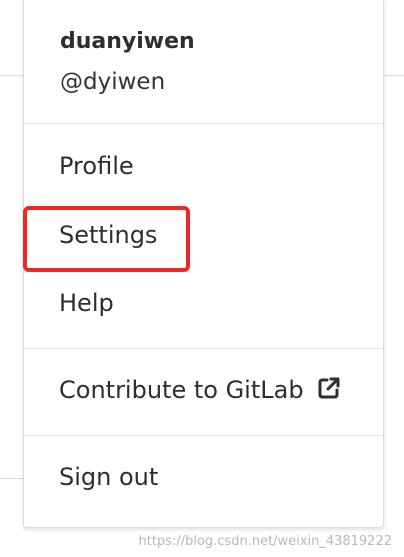 This screenshot has height=557, width=404. I want to click on sign-out-menu-item: Sign out, so click(108, 477).